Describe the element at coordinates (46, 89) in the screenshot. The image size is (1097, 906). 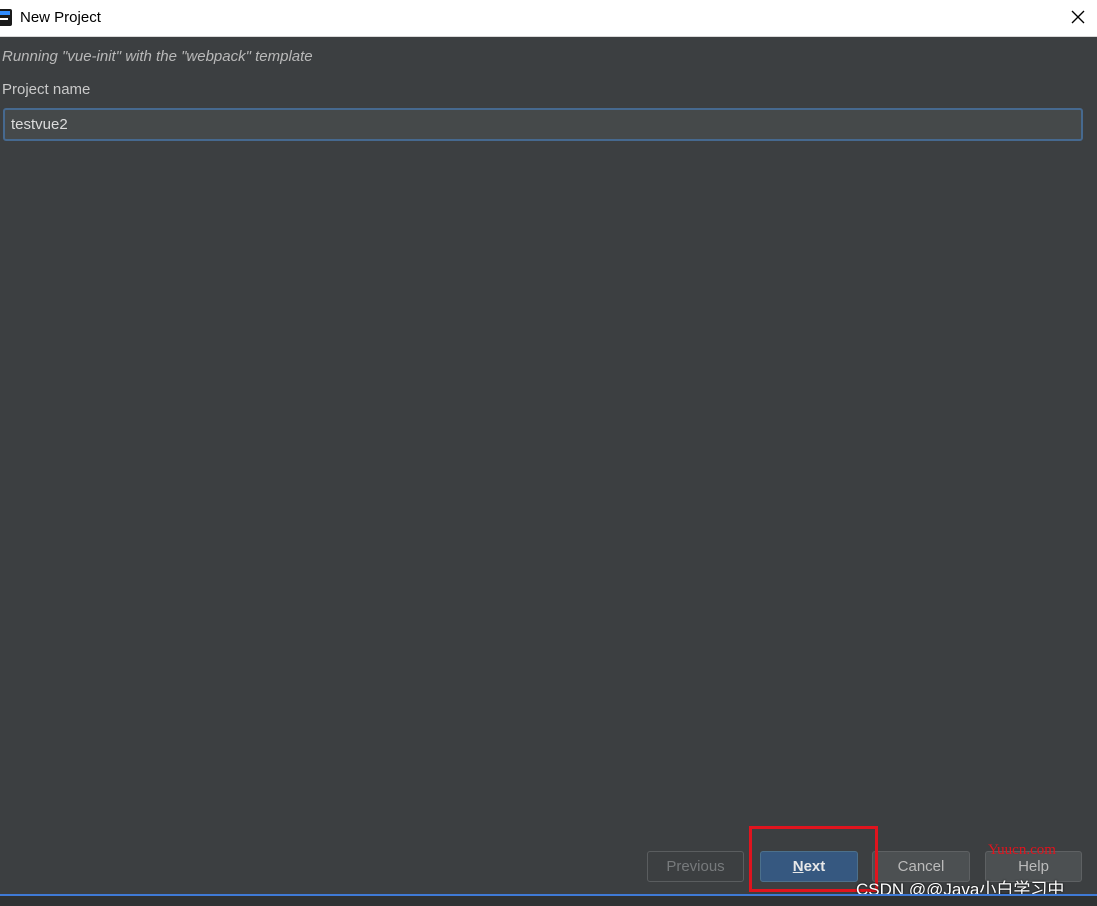
I see `project-name-label: Project name` at that location.